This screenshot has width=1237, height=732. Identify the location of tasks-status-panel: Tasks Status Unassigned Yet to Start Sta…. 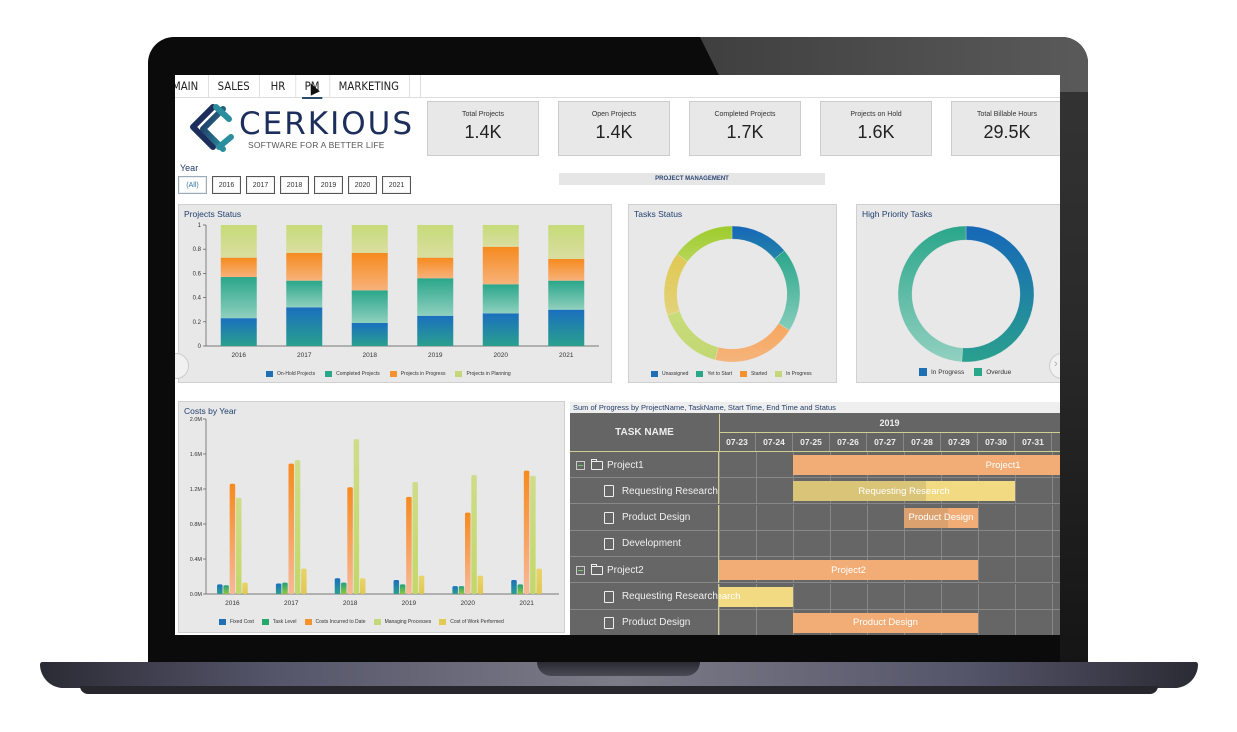
(732, 293).